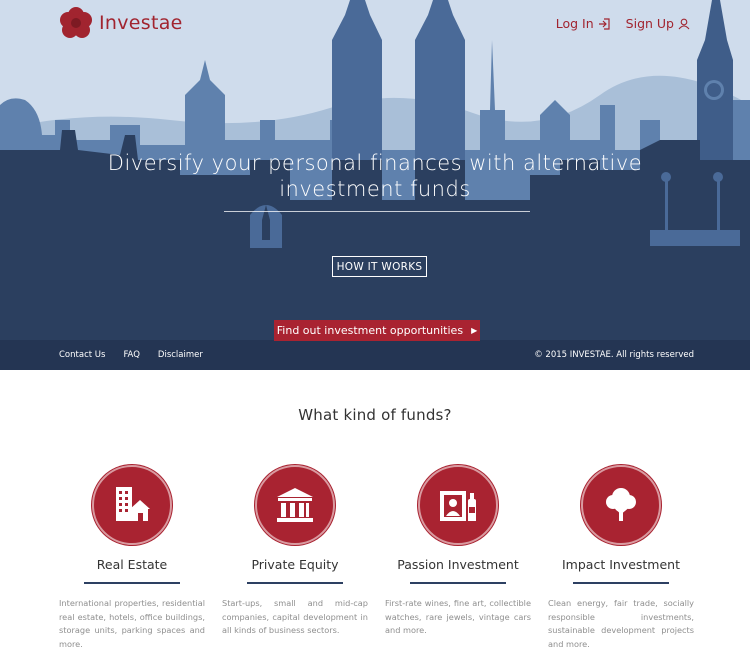 The width and height of the screenshot is (750, 655). Describe the element at coordinates (620, 564) in the screenshot. I see `fund-name: Impact Investment` at that location.